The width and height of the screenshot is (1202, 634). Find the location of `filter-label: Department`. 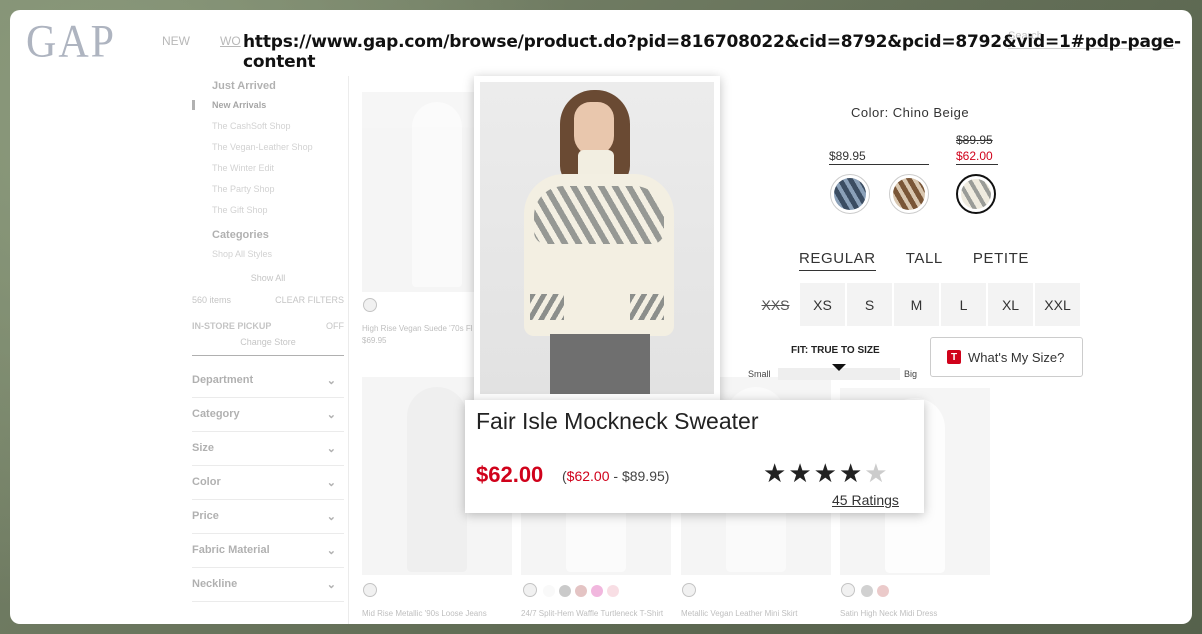

filter-label: Department is located at coordinates (223, 380).